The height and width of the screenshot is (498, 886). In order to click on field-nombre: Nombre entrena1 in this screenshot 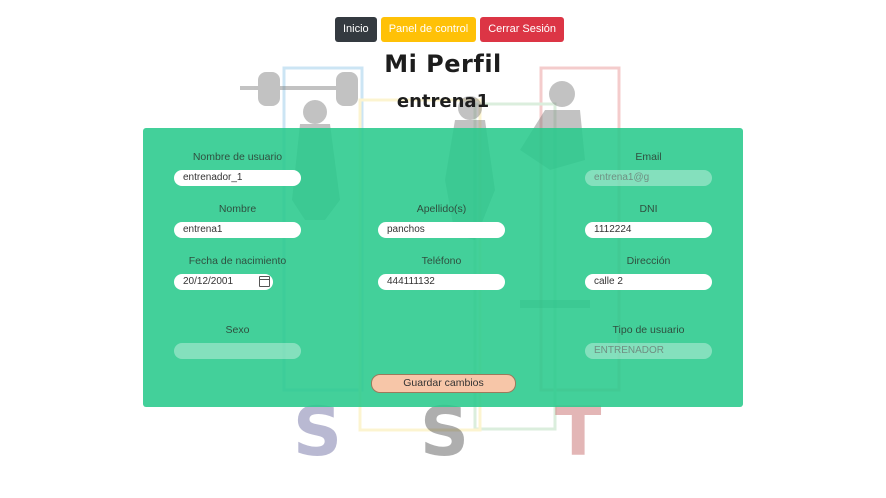, I will do `click(237, 220)`.